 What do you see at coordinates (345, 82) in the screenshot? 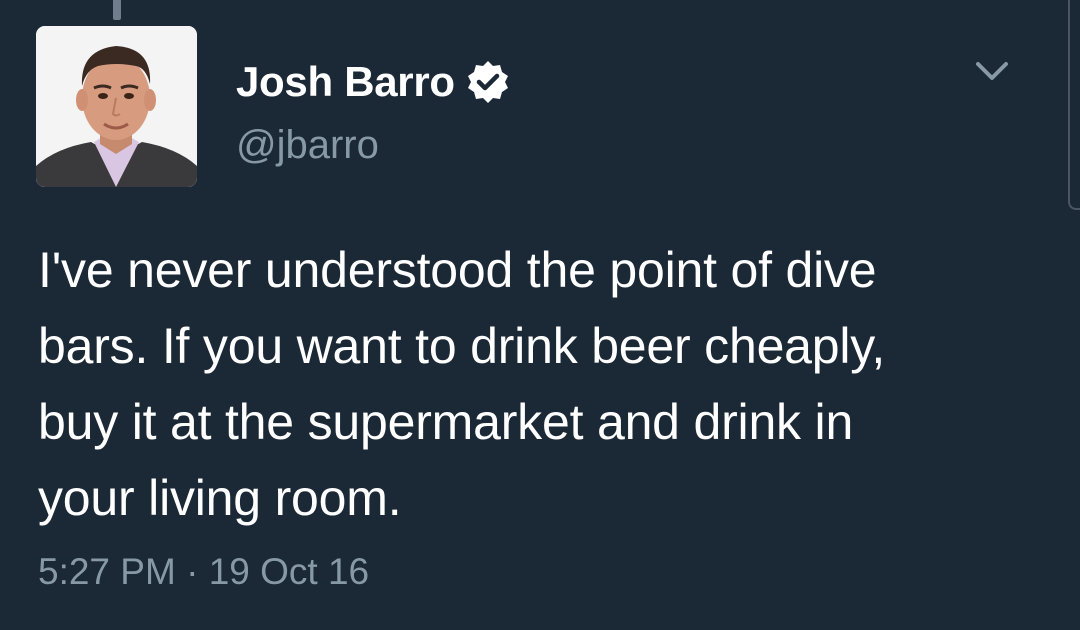
I see `author-display-name: Josh Barro` at bounding box center [345, 82].